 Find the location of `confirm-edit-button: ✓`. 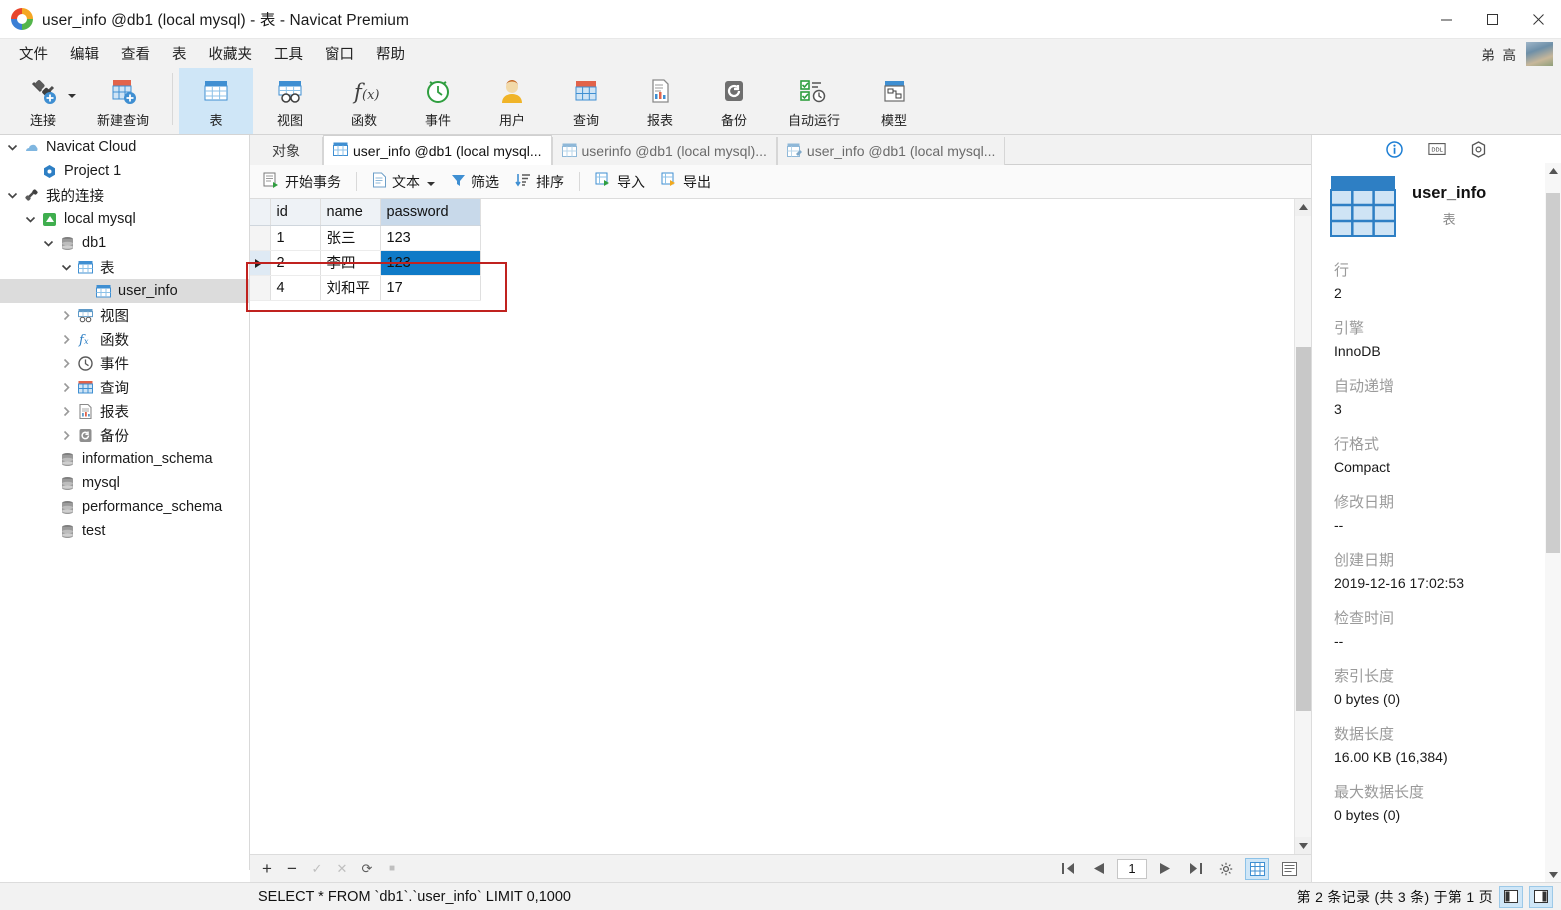

confirm-edit-button: ✓ is located at coordinates (317, 869).